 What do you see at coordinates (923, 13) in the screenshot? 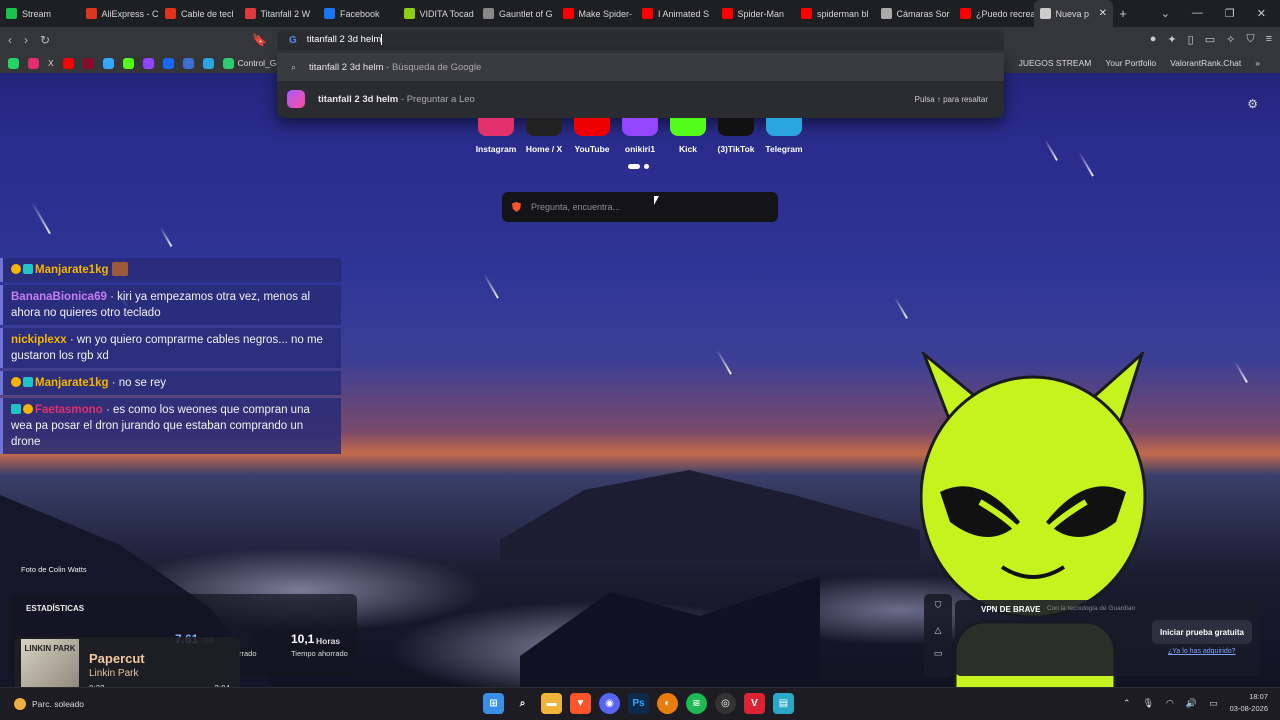
I see `tab-label: Cámaras Sor` at bounding box center [923, 13].